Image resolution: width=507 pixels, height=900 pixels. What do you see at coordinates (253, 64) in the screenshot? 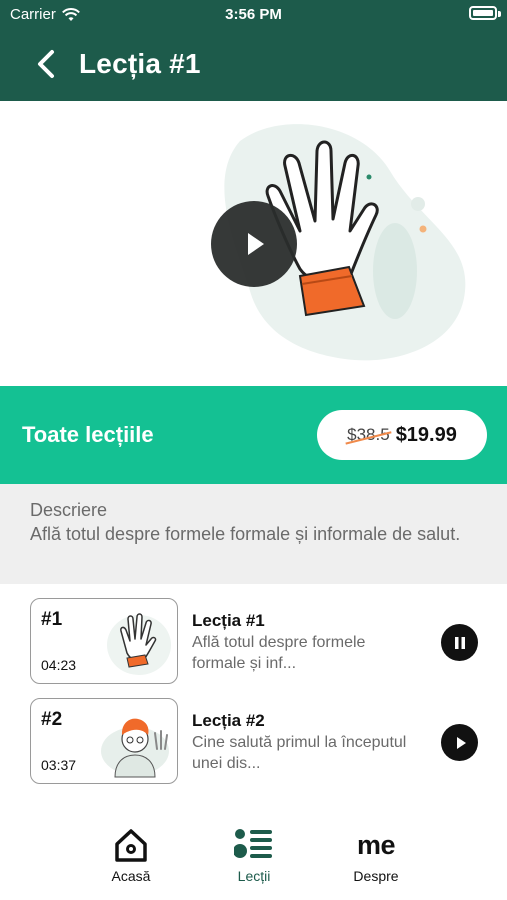
I see `navigation-bar: Lecția #1` at bounding box center [253, 64].